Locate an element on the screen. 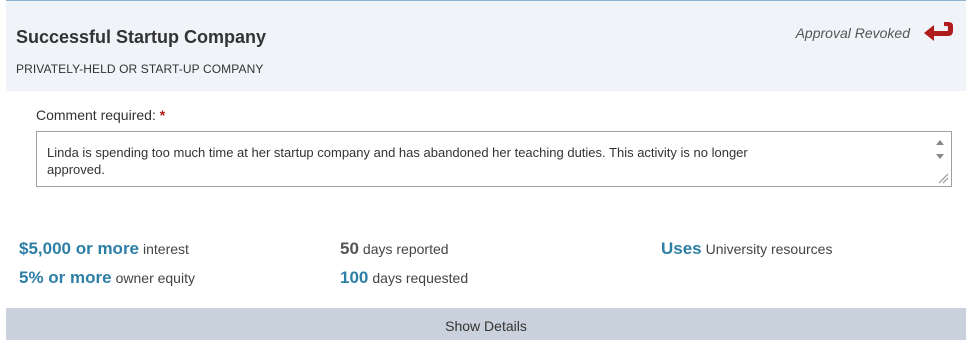 This screenshot has width=972, height=345. equity-metric: 5% or more owner equity is located at coordinates (107, 278).